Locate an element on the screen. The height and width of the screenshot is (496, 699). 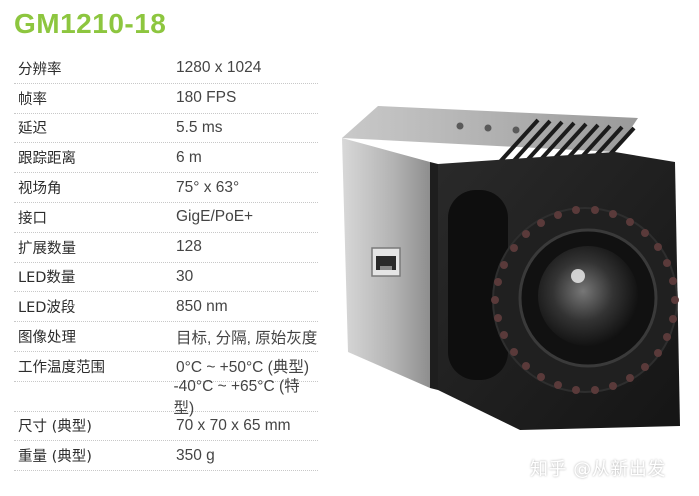
spec-row: 重量 (典型) 350 g is located at coordinates (166, 456).